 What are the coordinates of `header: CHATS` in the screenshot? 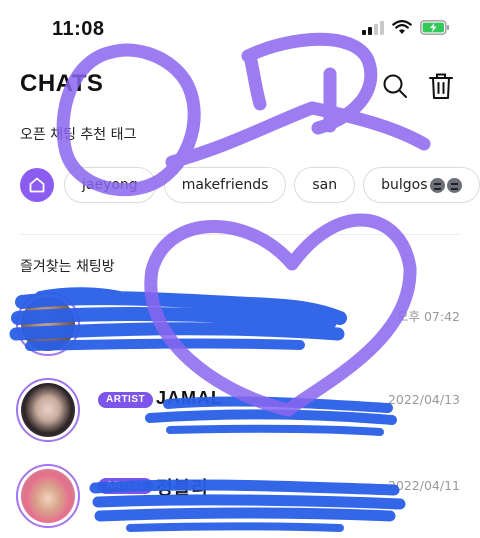 It's located at (240, 86).